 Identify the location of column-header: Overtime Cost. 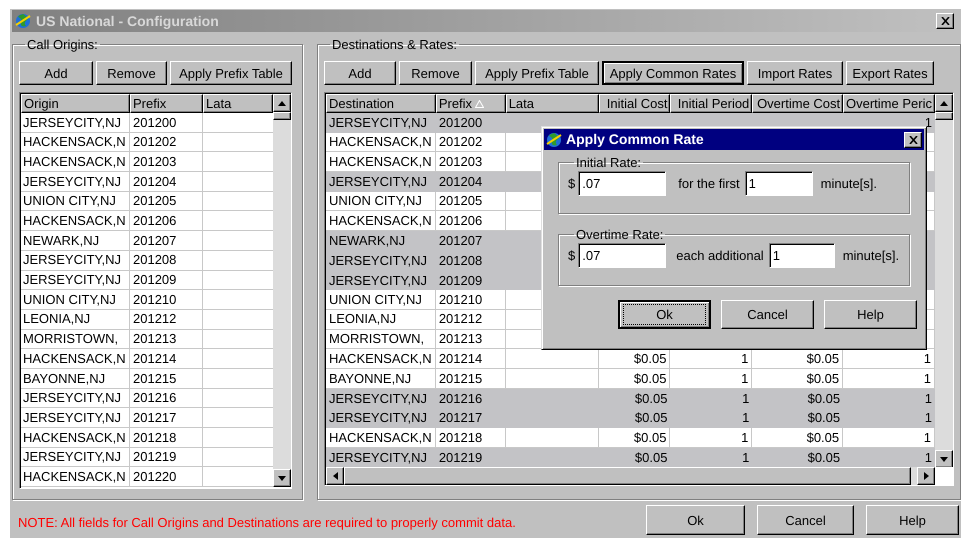
(798, 103).